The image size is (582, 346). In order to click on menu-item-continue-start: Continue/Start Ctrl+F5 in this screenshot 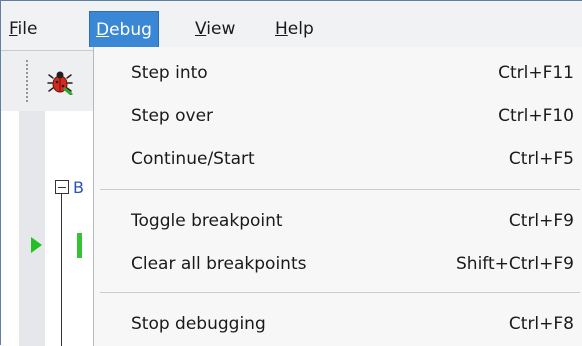, I will do `click(338, 159)`.